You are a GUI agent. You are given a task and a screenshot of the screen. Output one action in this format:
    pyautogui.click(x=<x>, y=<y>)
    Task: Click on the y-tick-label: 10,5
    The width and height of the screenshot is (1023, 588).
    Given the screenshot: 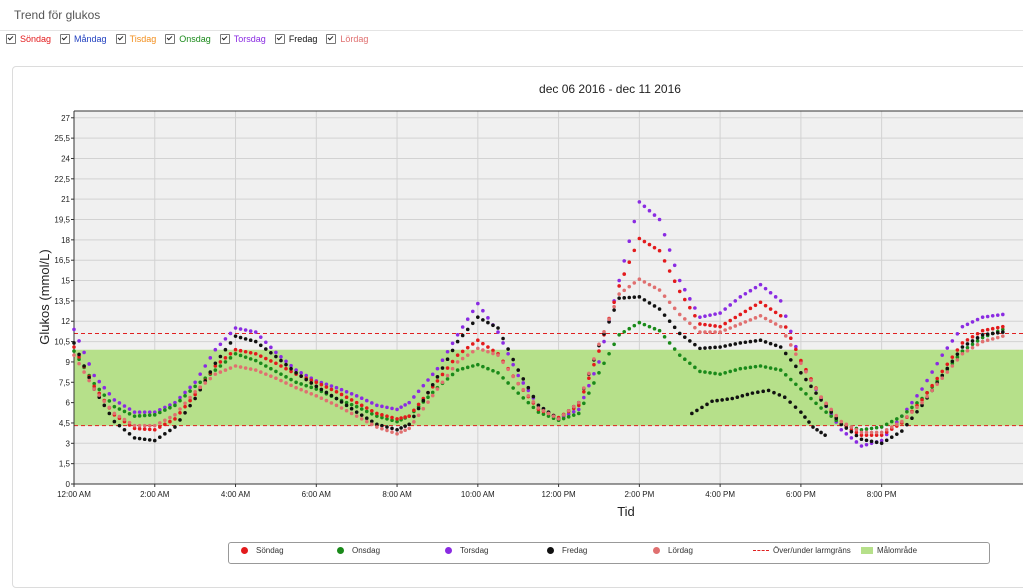 What is the action you would take?
    pyautogui.click(x=62, y=342)
    